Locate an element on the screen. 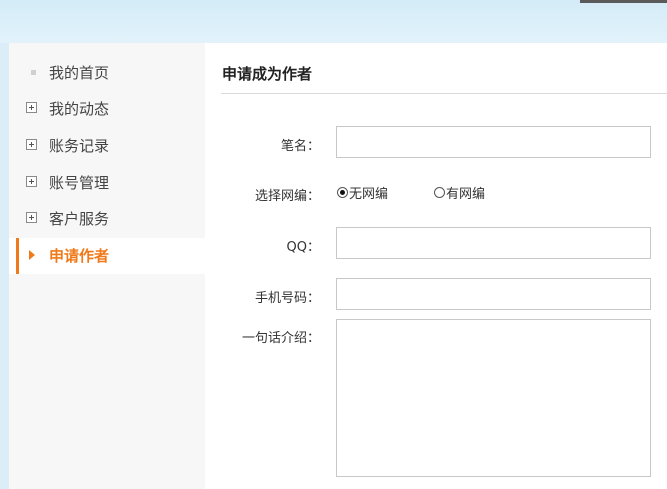 The height and width of the screenshot is (489, 667). editor-label: 选择网编： is located at coordinates (287, 196).